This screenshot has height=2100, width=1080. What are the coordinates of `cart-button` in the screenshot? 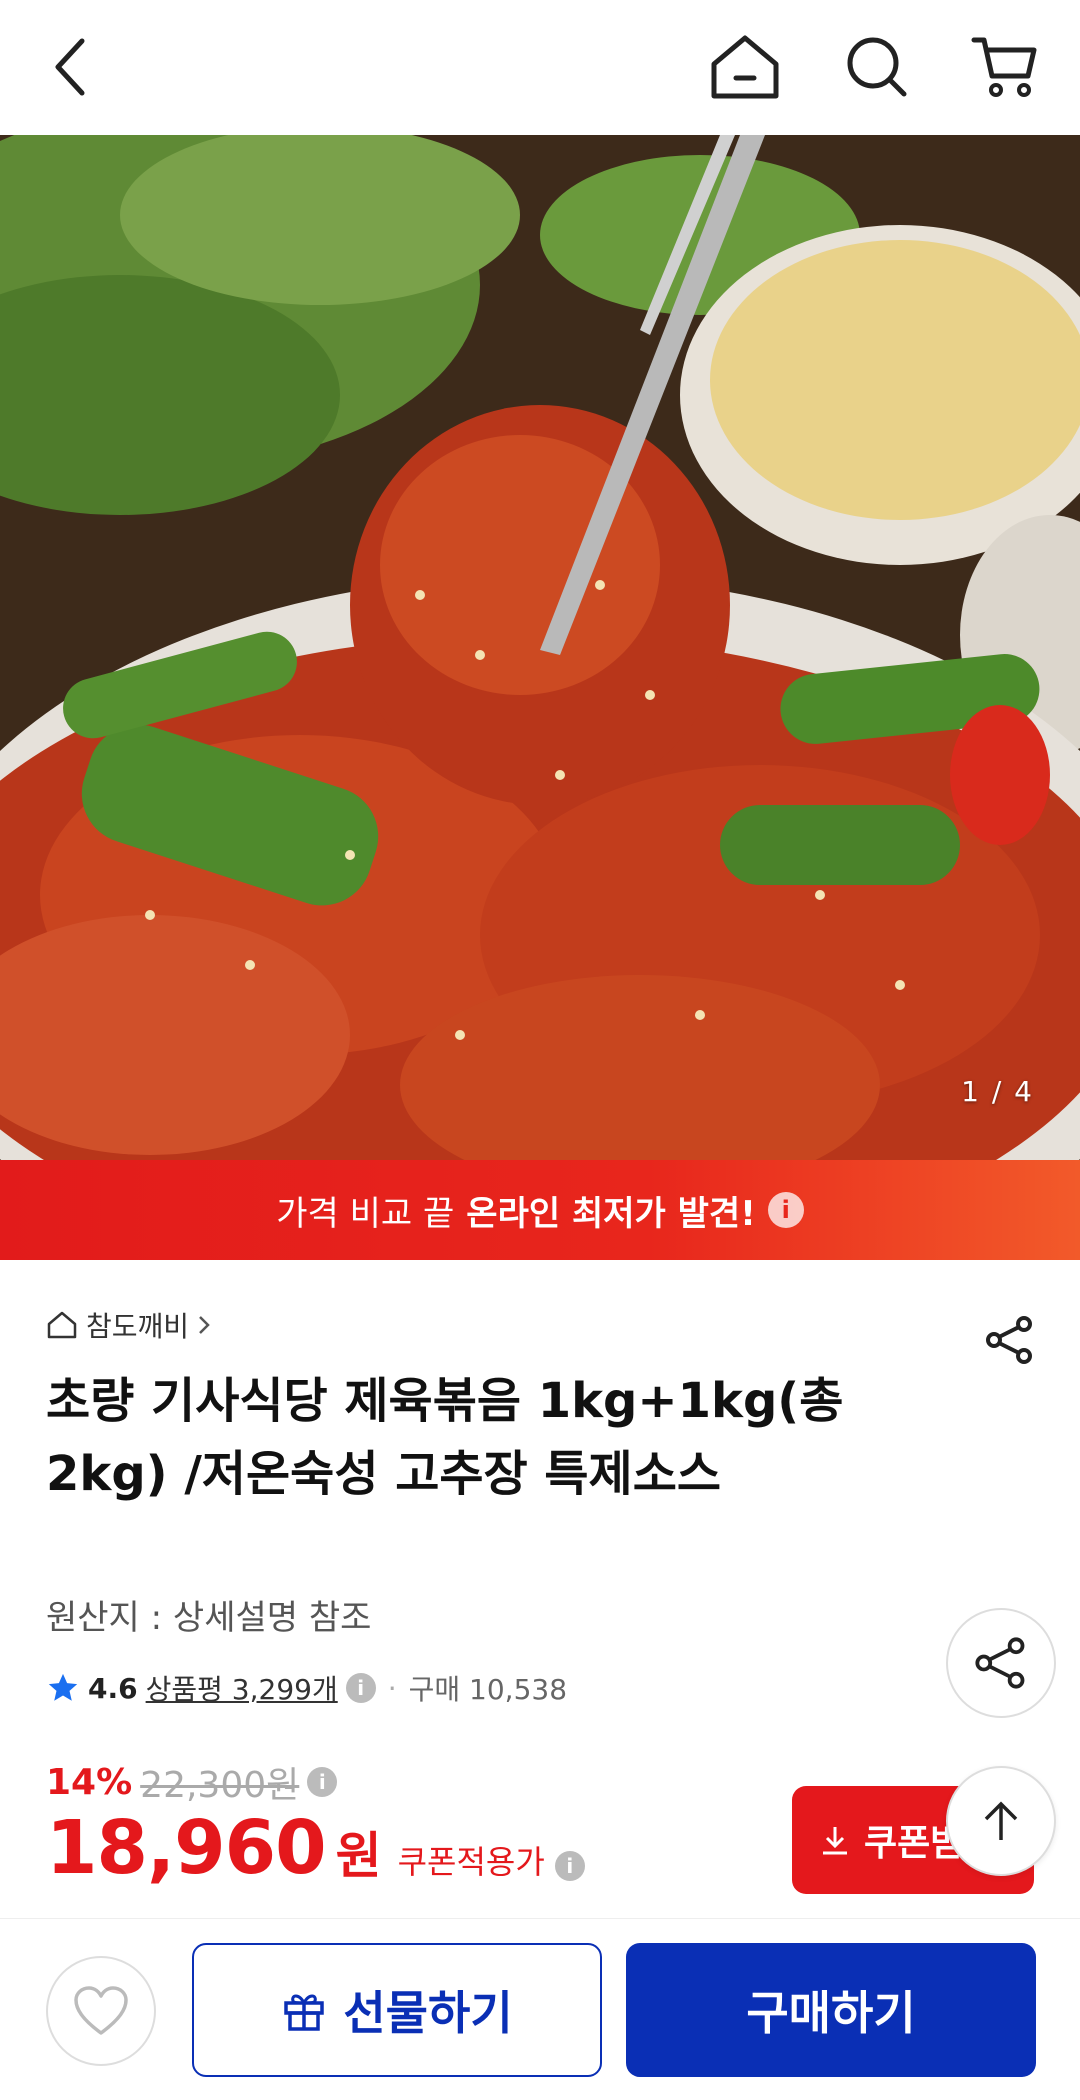 It's located at (1005, 67).